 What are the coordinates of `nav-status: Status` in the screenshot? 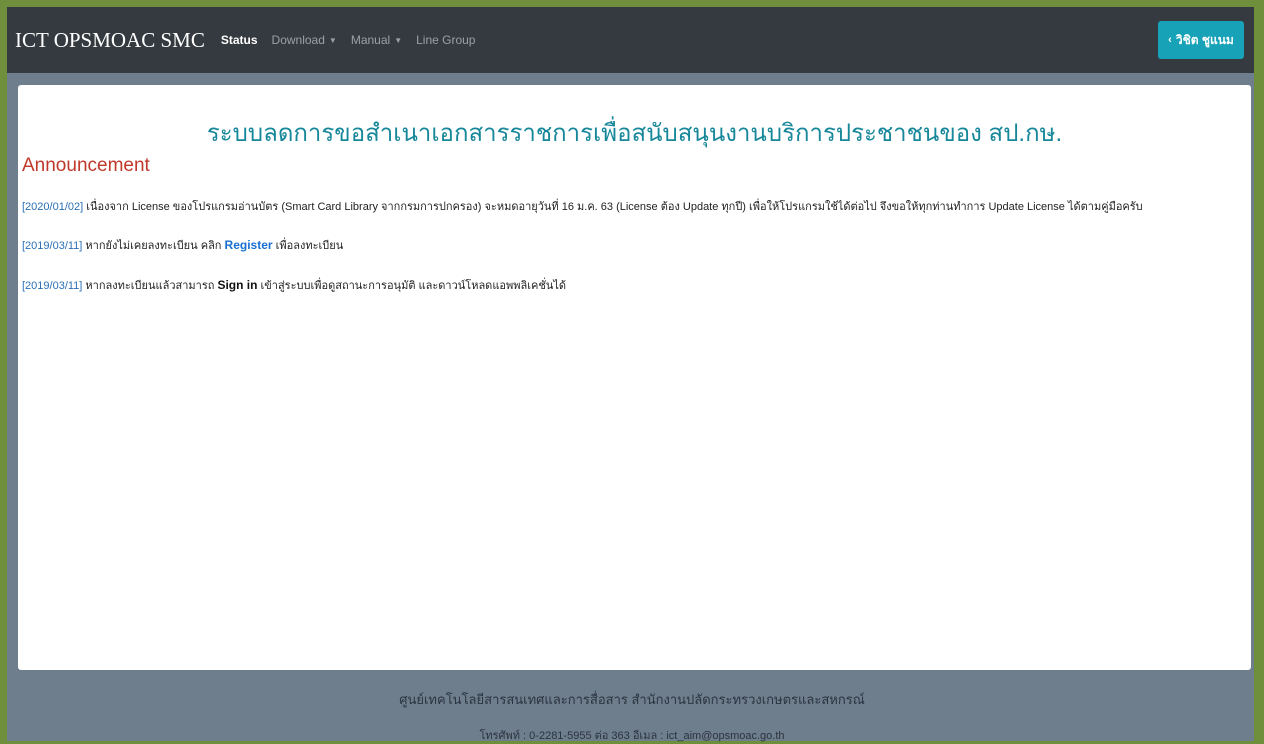 It's located at (239, 40).